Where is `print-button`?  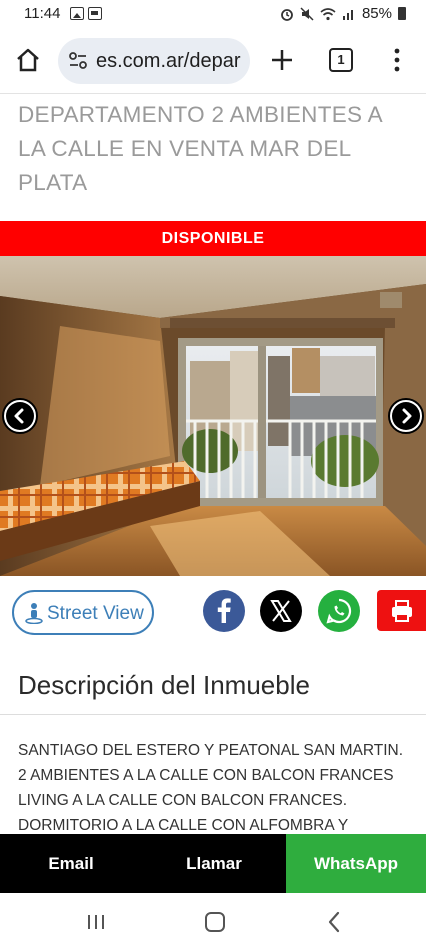 print-button is located at coordinates (401, 610).